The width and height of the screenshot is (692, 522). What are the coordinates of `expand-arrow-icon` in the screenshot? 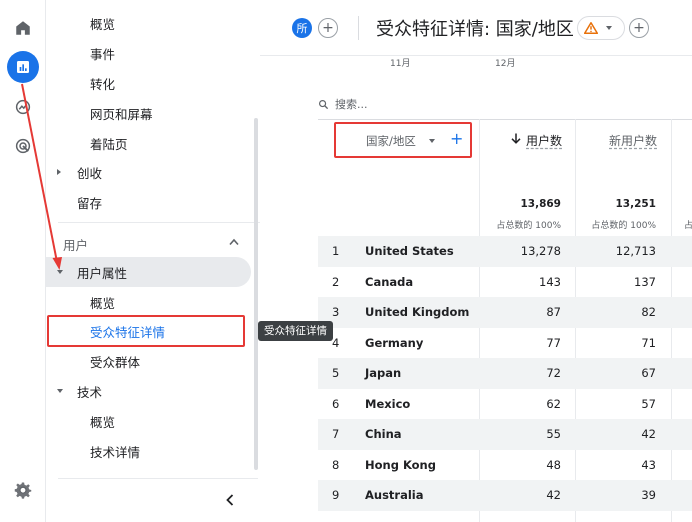 It's located at (59, 172).